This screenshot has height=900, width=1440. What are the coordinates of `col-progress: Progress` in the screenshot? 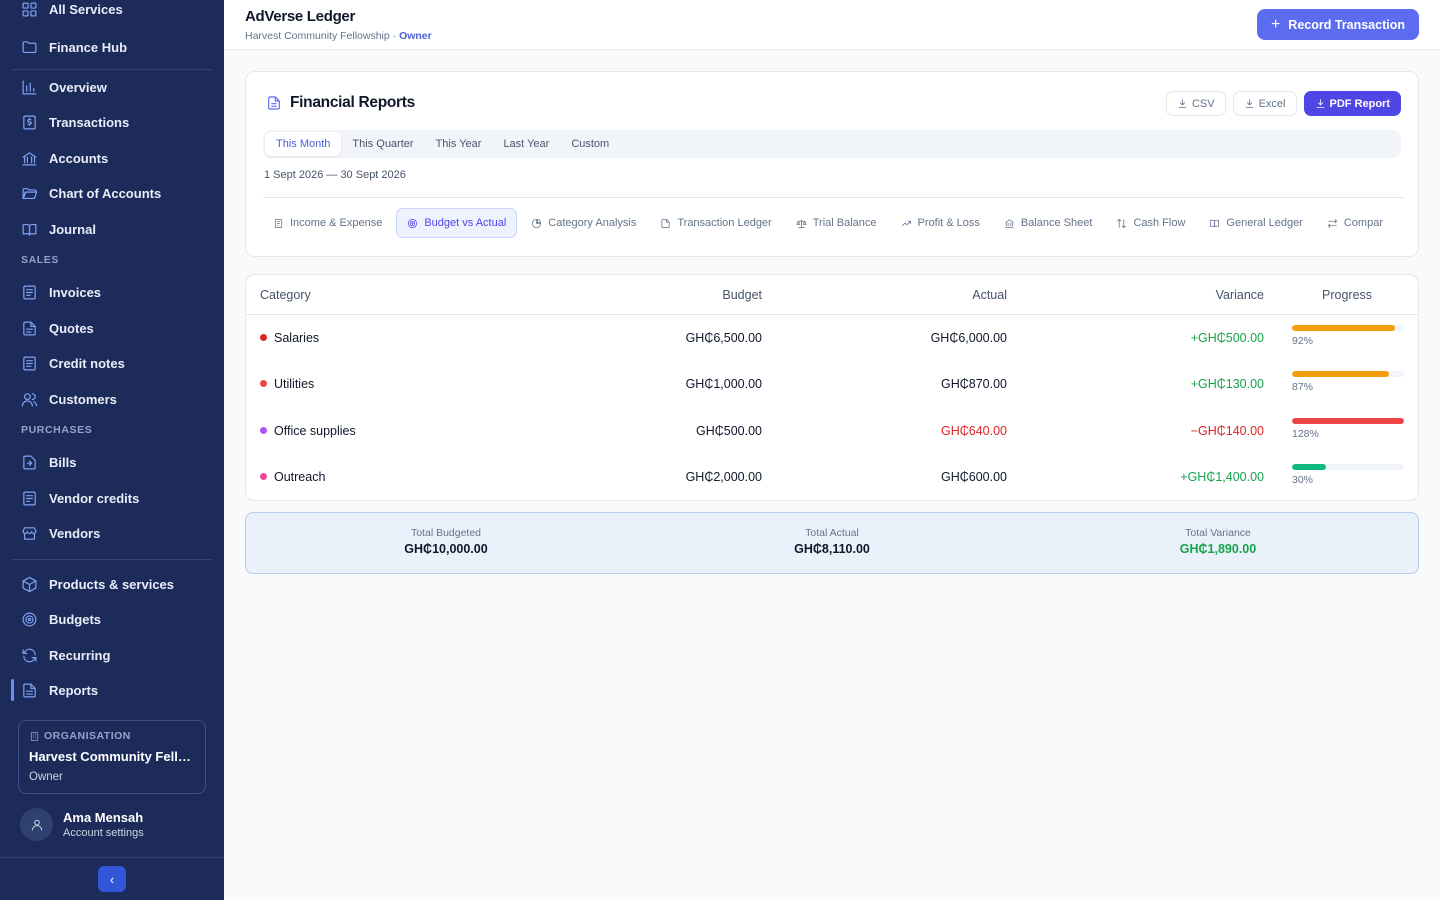 It's located at (1347, 295).